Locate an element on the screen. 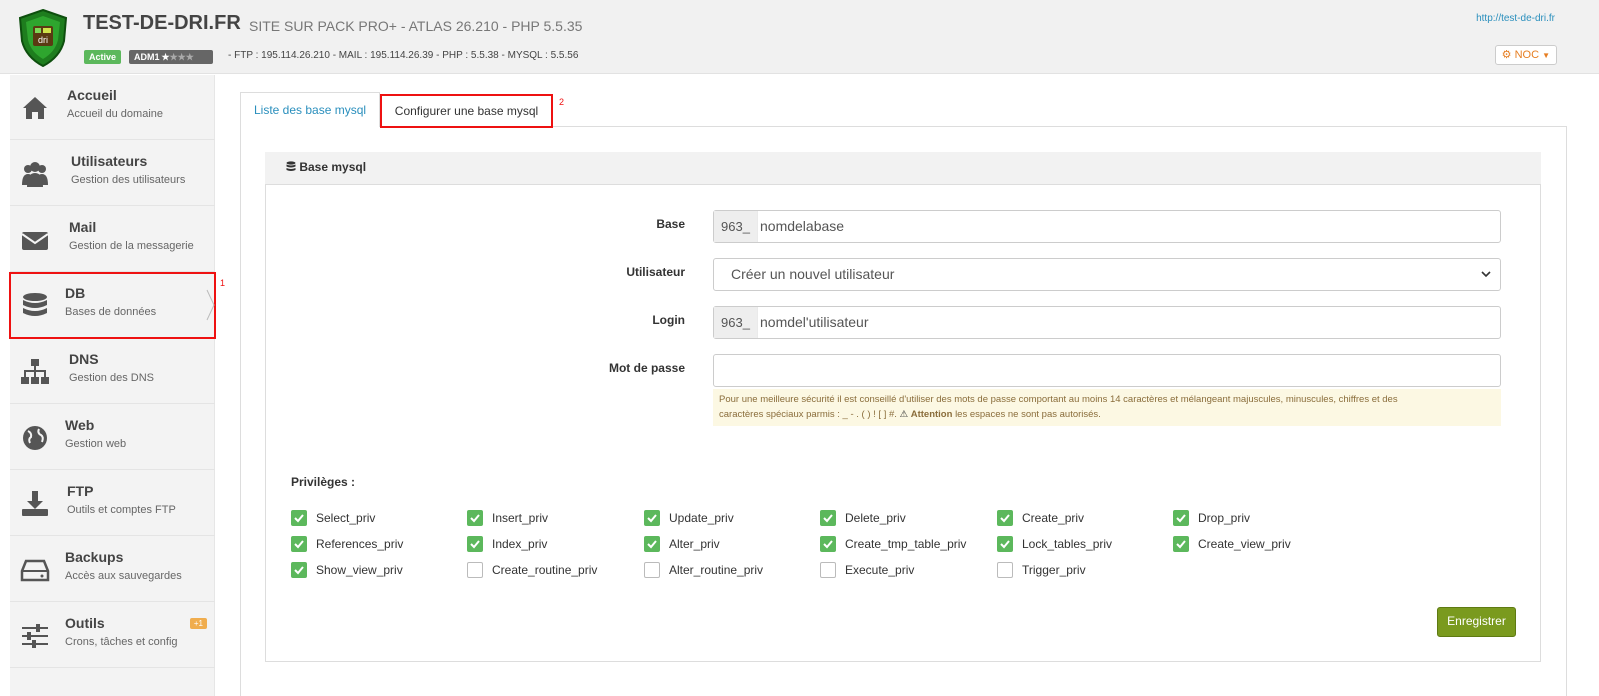 The height and width of the screenshot is (696, 1599). tab-liste-bases: Liste des base mysql is located at coordinates (310, 109).